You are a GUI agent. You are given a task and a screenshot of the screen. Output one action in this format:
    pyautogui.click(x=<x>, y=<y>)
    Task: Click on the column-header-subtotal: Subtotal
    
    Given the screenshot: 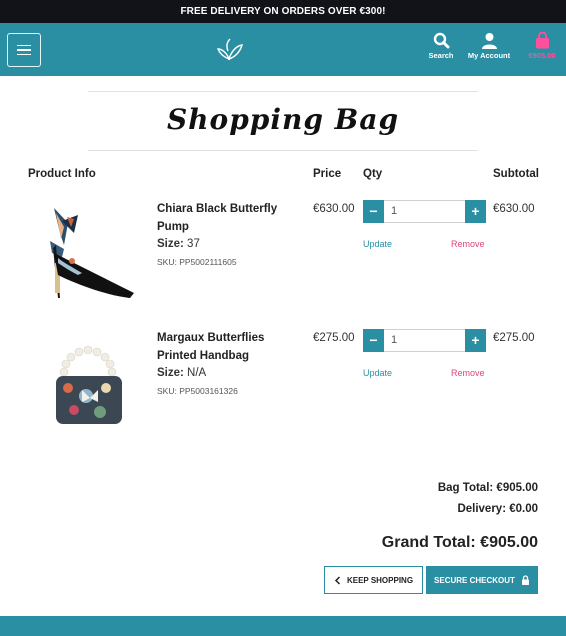 What is the action you would take?
    pyautogui.click(x=516, y=174)
    